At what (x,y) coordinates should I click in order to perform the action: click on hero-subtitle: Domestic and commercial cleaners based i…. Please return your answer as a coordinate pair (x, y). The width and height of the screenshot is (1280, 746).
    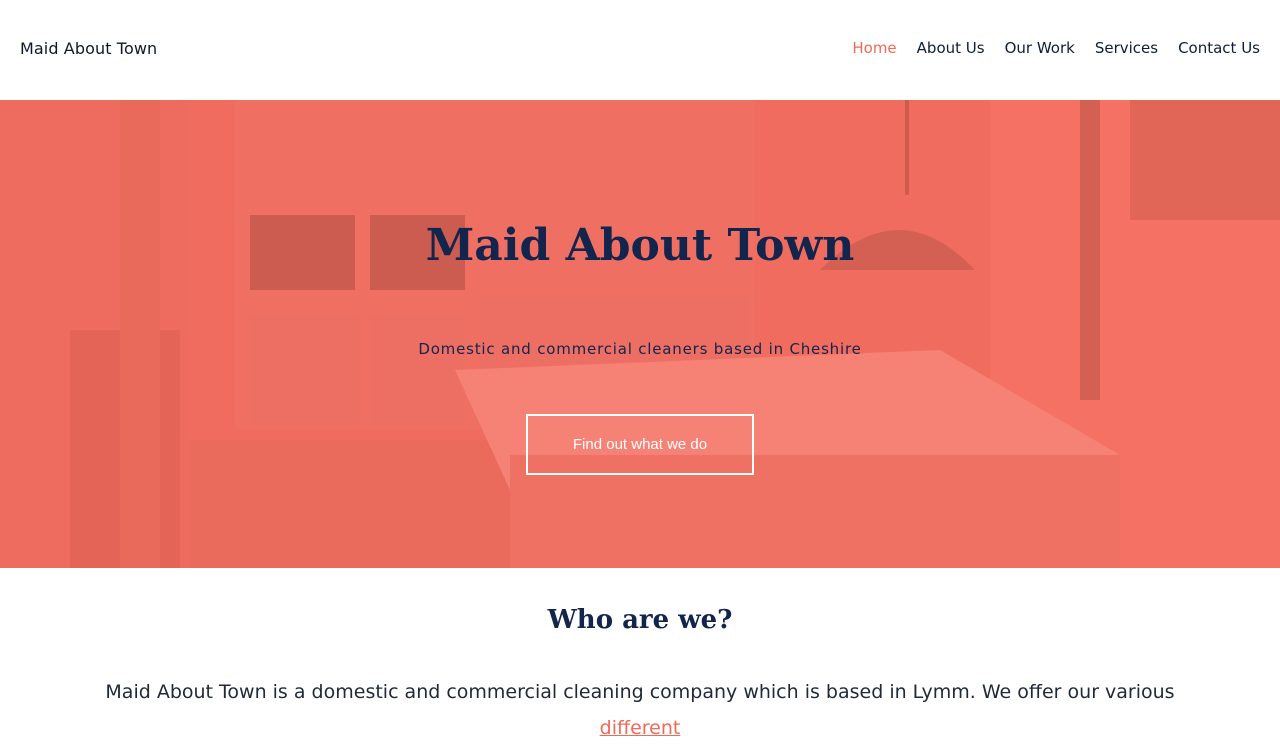
    Looking at the image, I should click on (640, 349).